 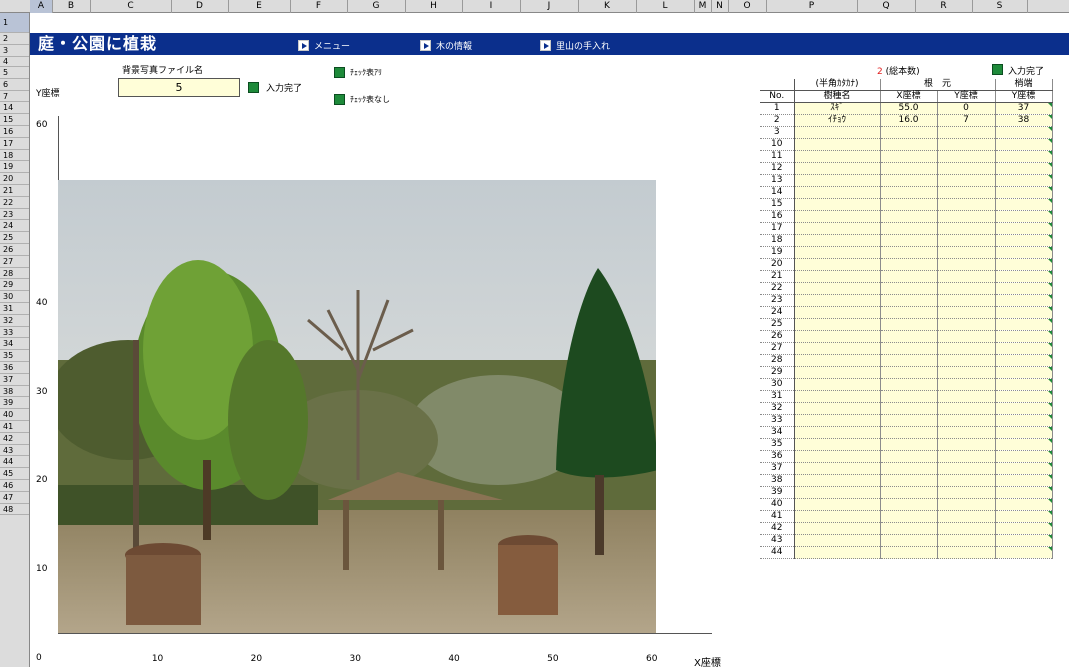 What do you see at coordinates (14, 439) in the screenshot?
I see `row-header-42: 42` at bounding box center [14, 439].